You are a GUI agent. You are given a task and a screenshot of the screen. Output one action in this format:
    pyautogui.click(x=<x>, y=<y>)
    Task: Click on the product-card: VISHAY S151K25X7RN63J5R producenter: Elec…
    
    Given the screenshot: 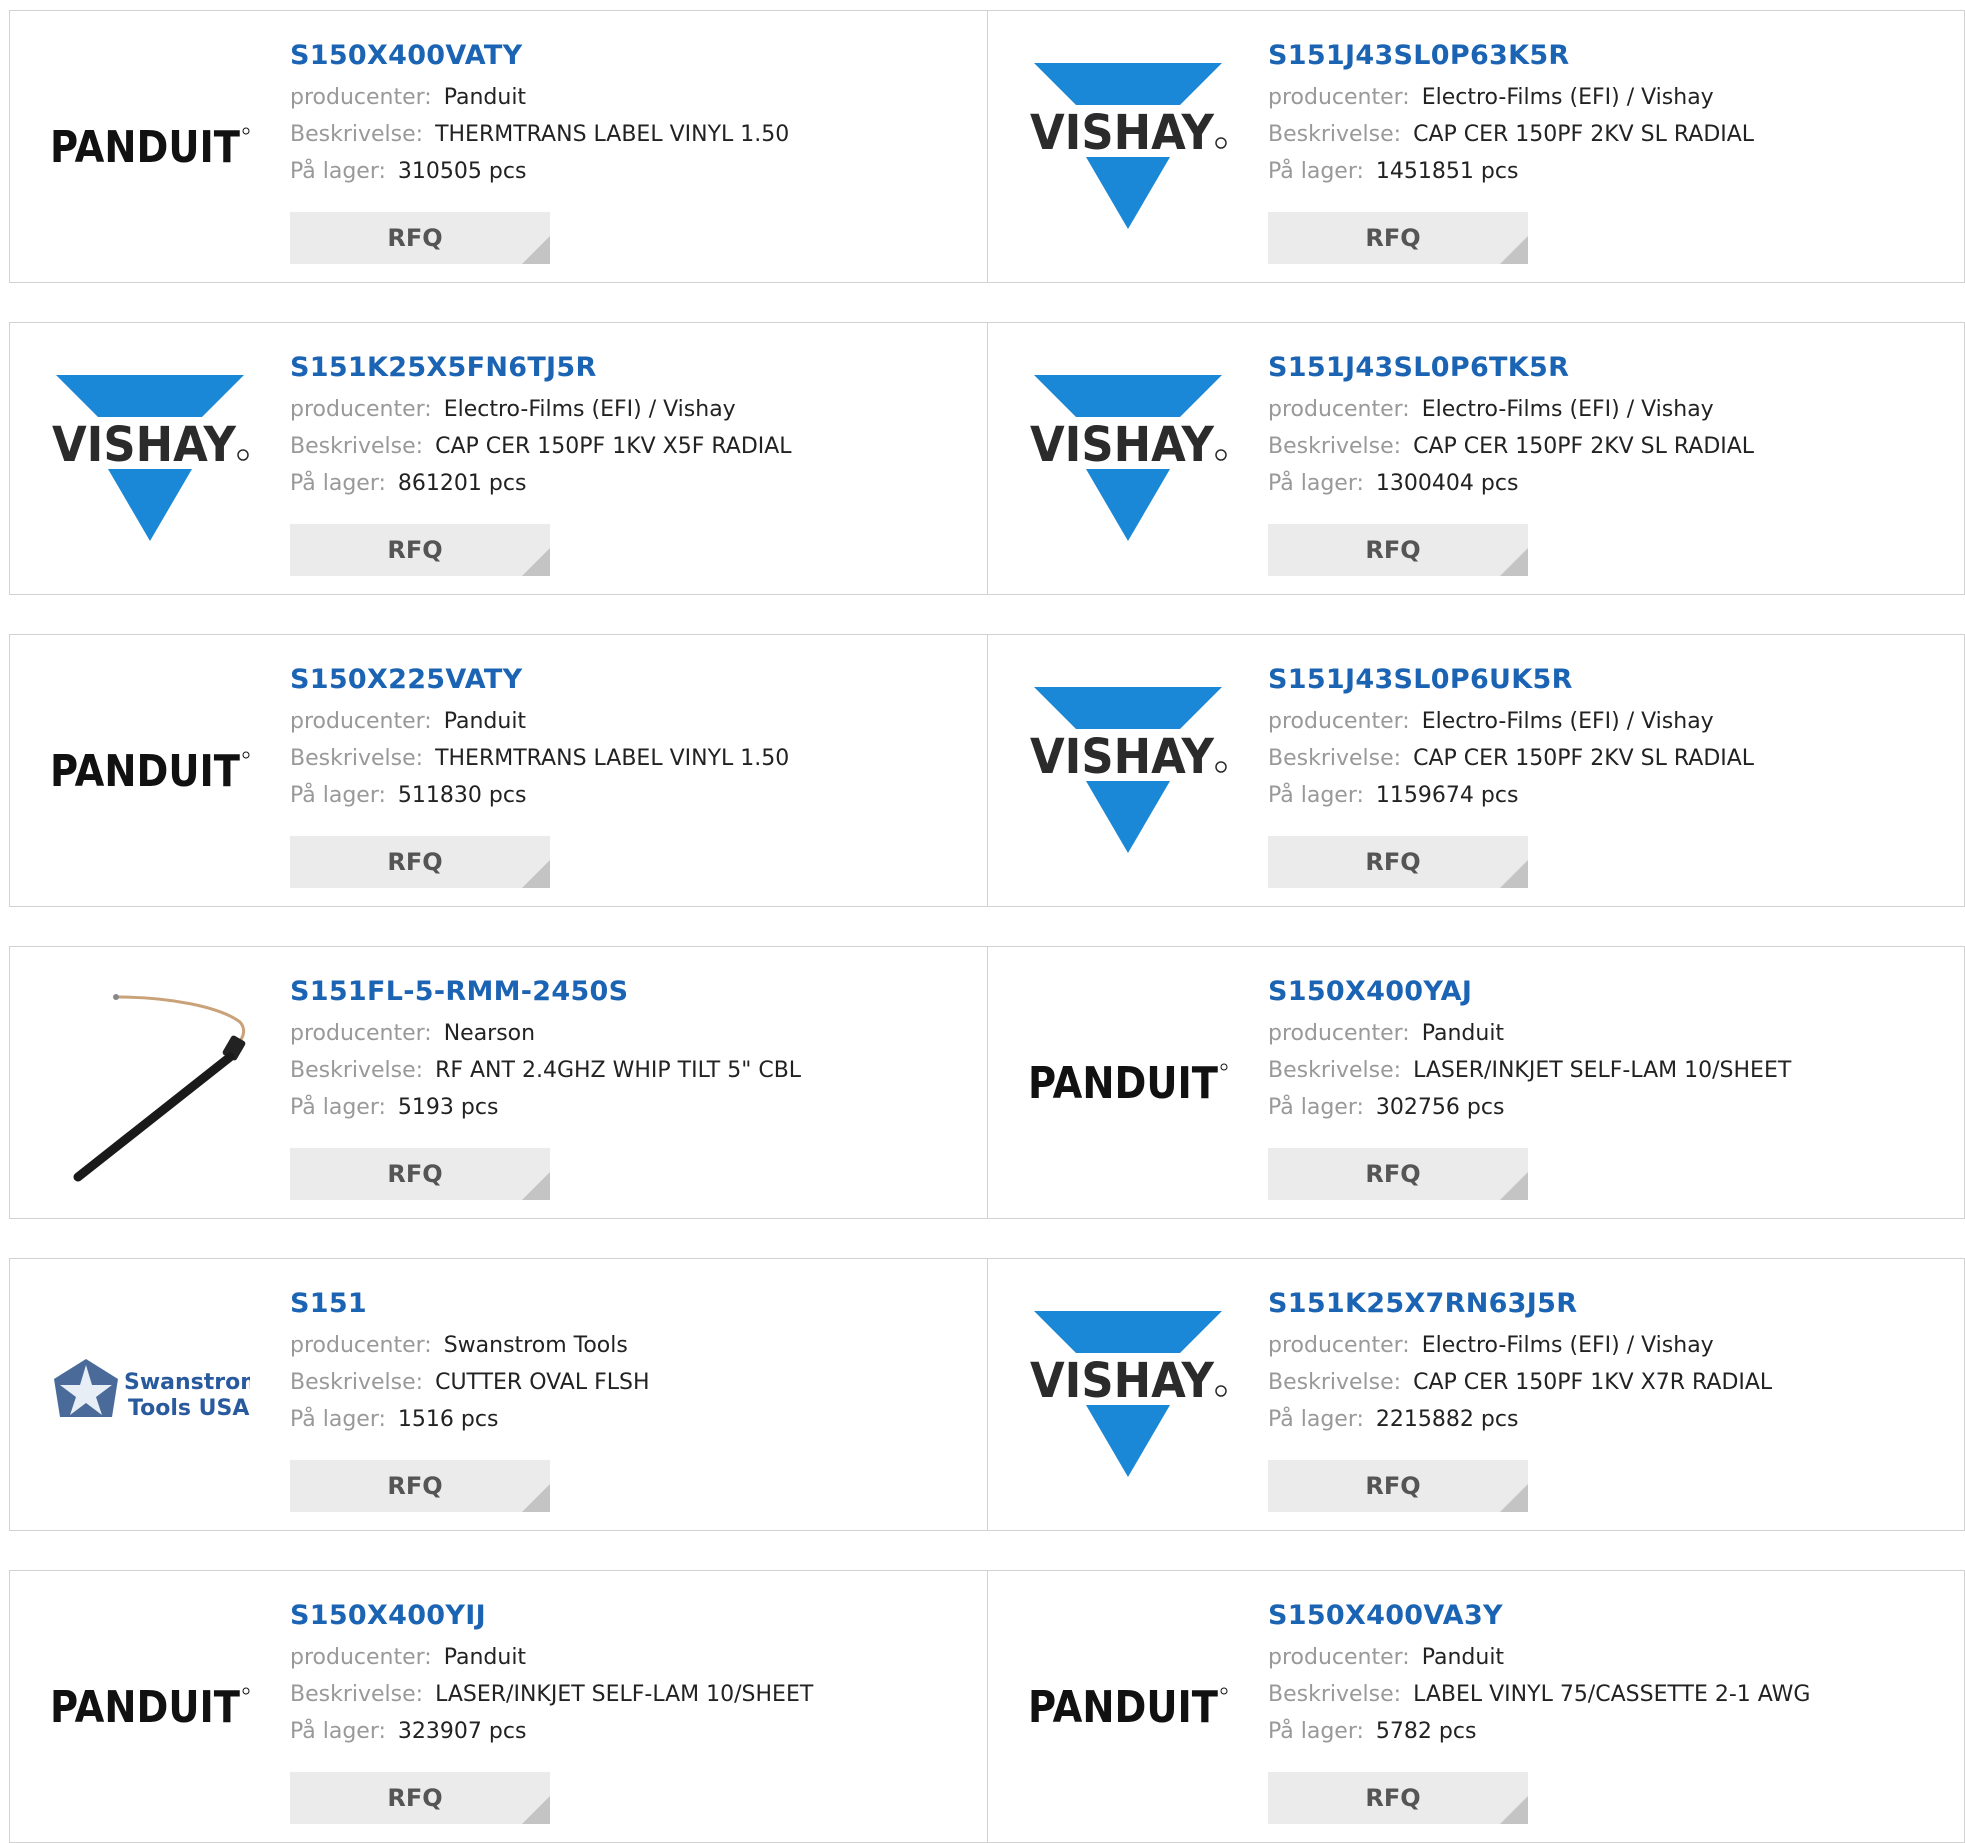 What is the action you would take?
    pyautogui.click(x=1475, y=1394)
    